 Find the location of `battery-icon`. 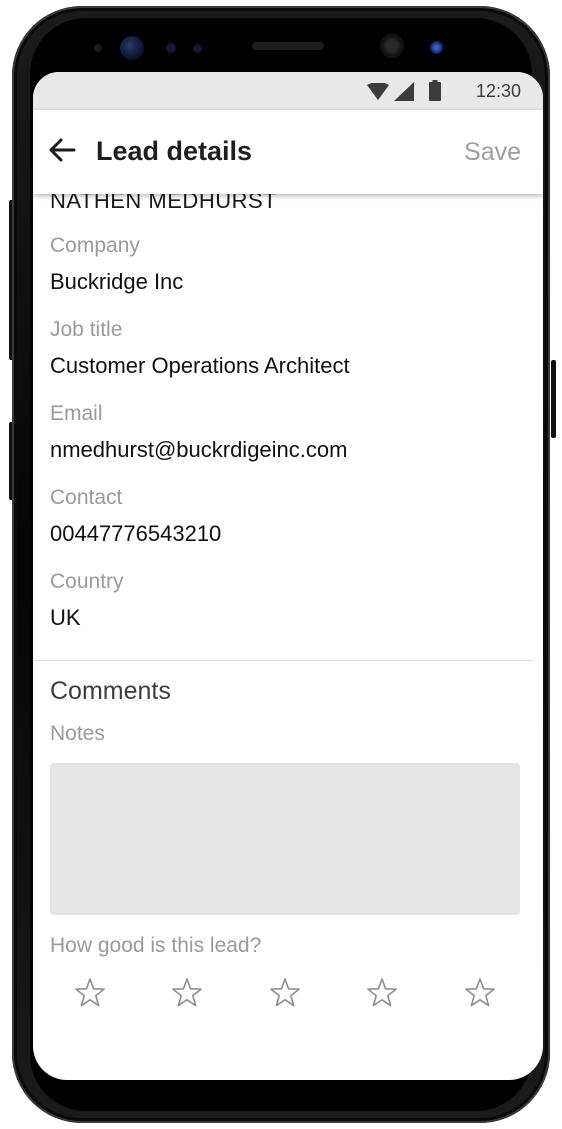

battery-icon is located at coordinates (435, 90).